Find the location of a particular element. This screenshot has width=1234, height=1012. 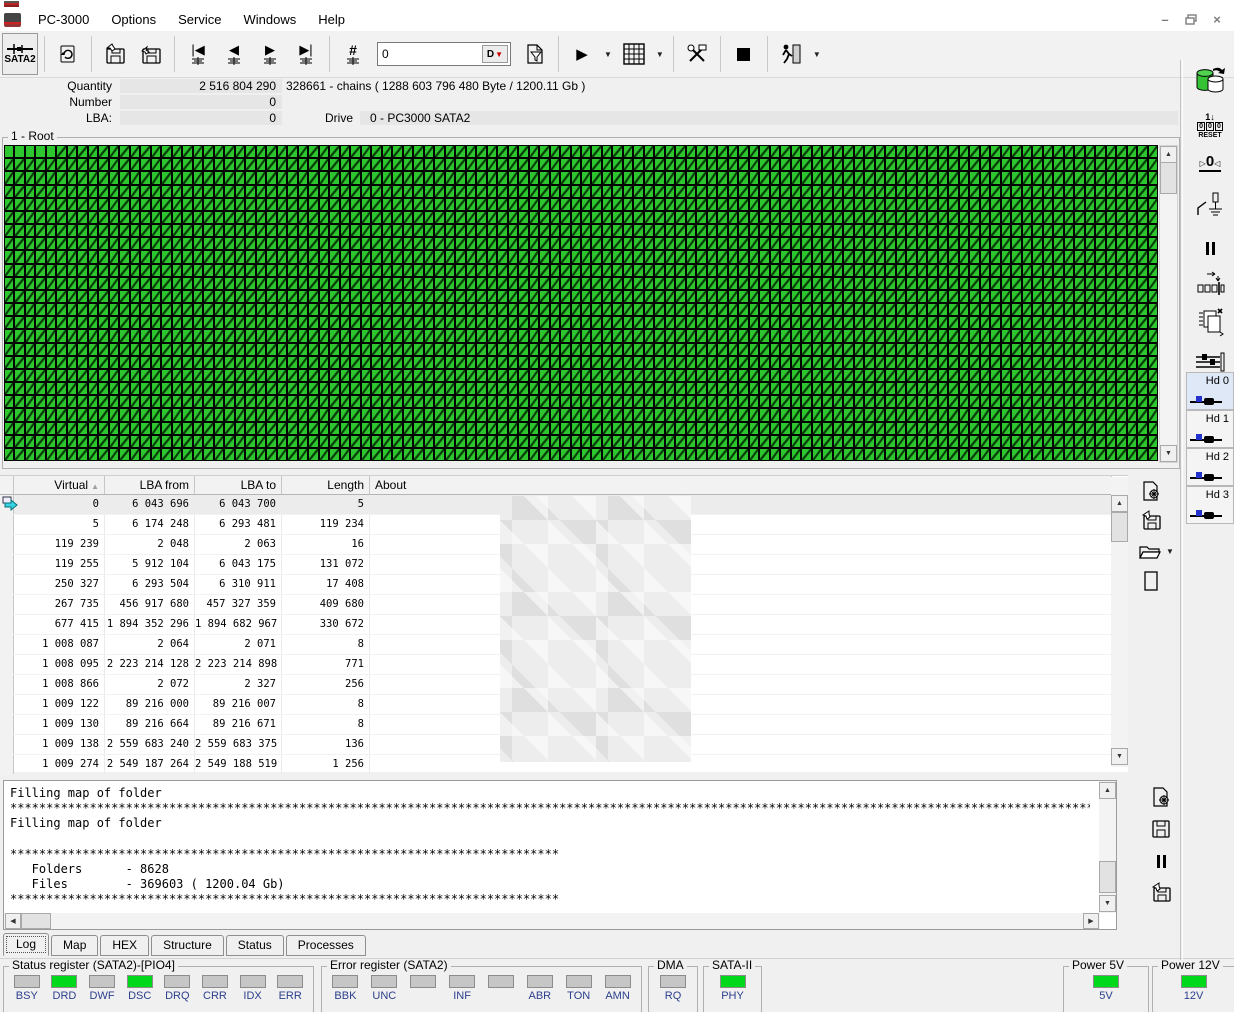

table-scroll-thumb is located at coordinates (1119, 527).